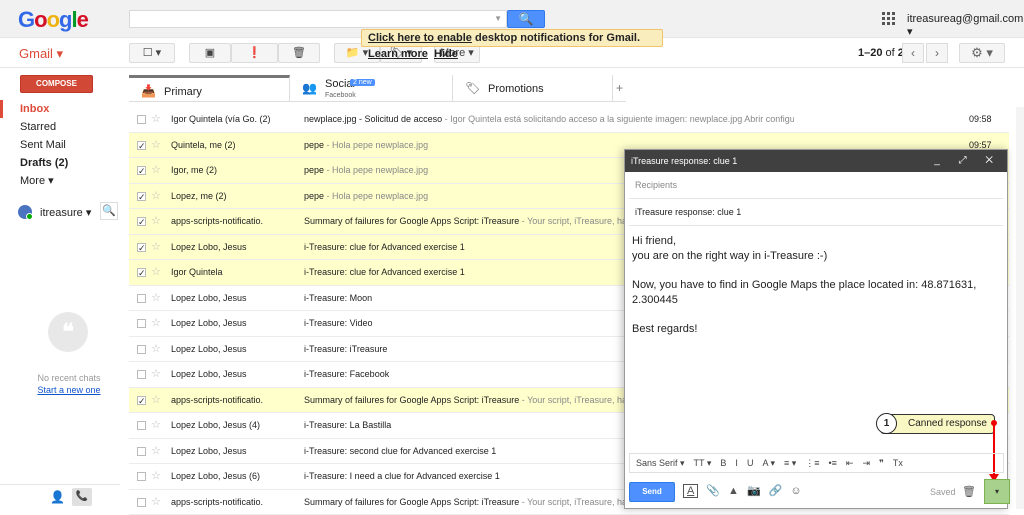 The height and width of the screenshot is (515, 1024). What do you see at coordinates (446, 54) in the screenshot?
I see `hide-link: Hide` at bounding box center [446, 54].